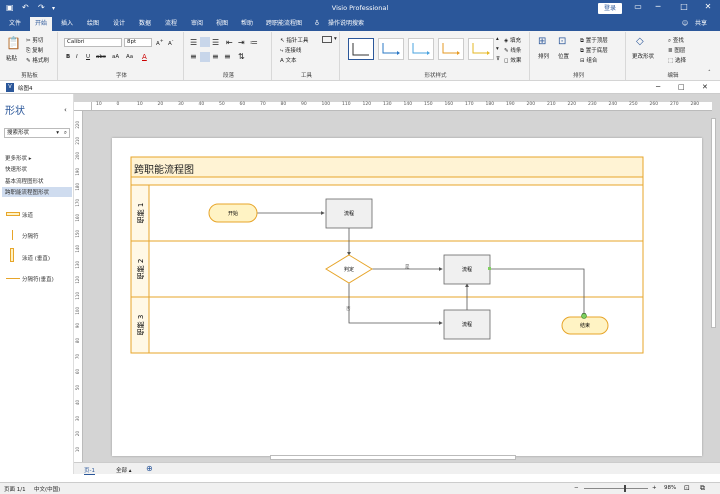 The width and height of the screenshot is (720, 494). Describe the element at coordinates (227, 56) in the screenshot. I see `justify-icon: ≡` at that location.